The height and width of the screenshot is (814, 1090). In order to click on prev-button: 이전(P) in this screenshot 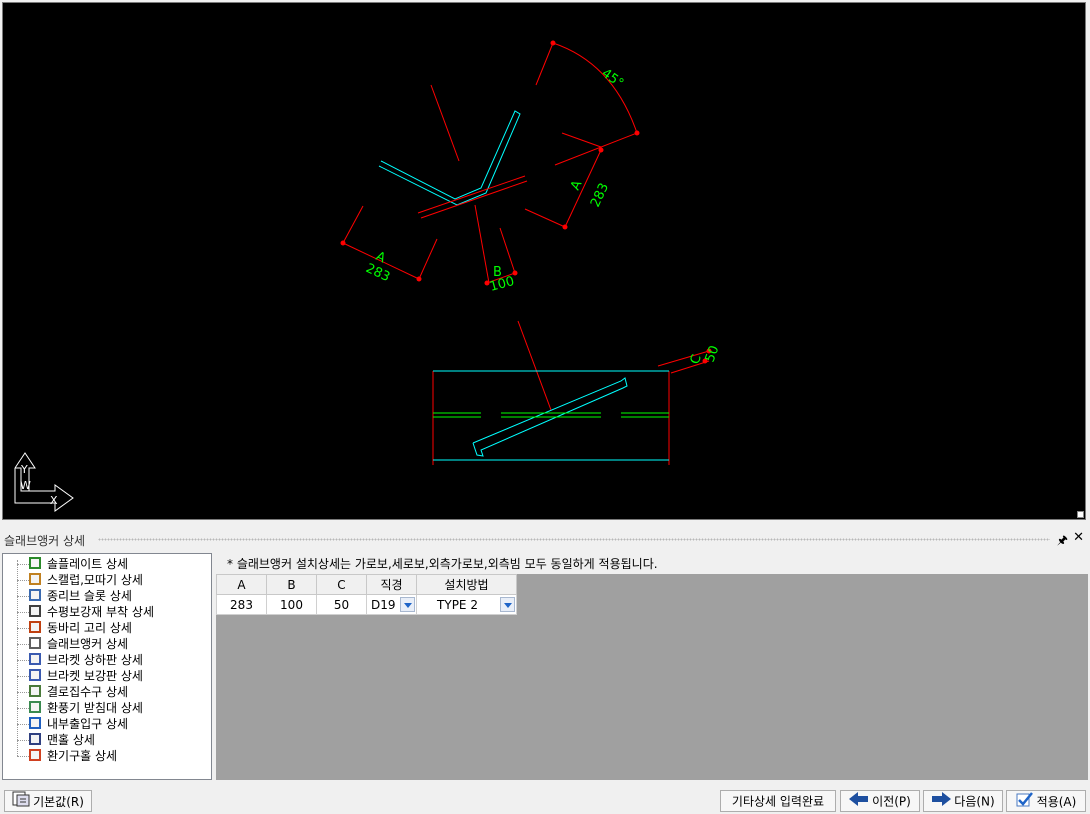, I will do `click(880, 801)`.